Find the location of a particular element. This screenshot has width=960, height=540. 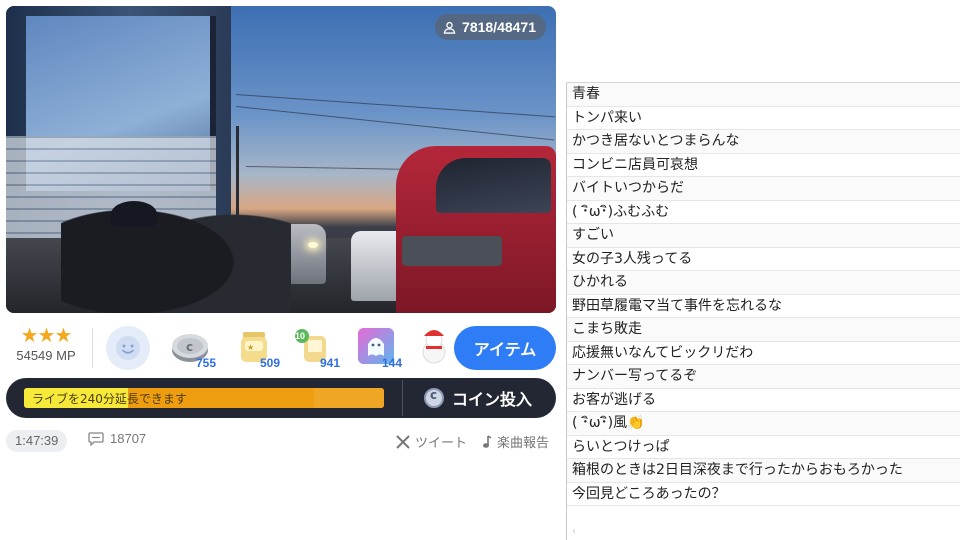

smile-button is located at coordinates (128, 348).